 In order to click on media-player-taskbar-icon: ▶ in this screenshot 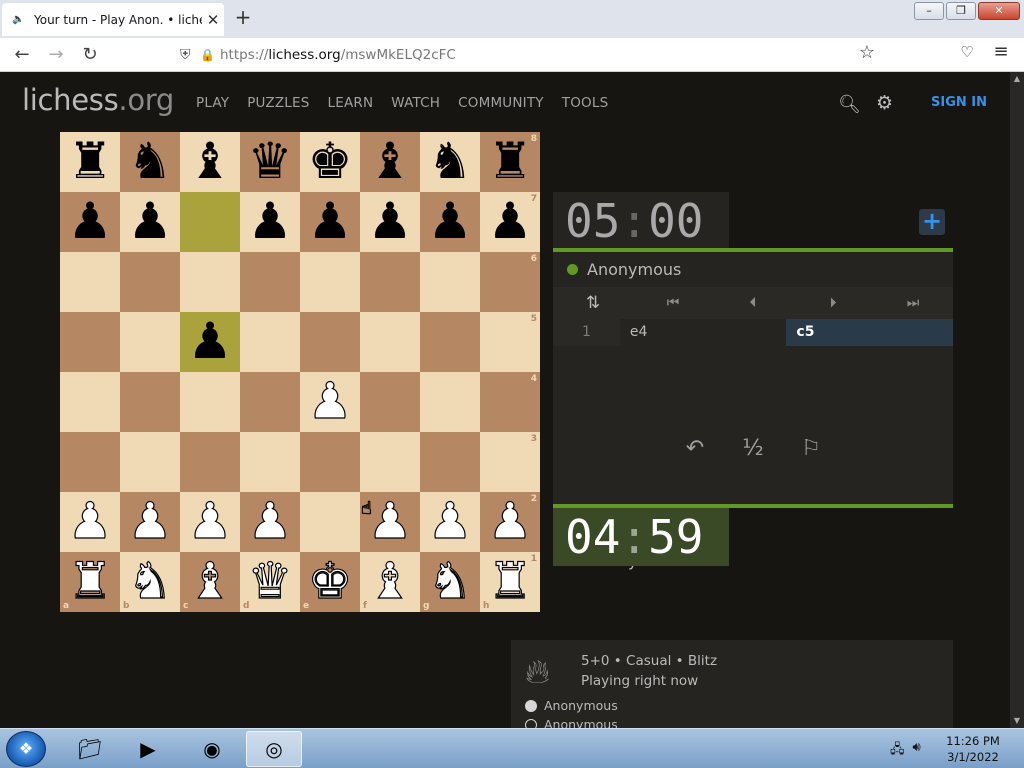, I will do `click(148, 749)`.